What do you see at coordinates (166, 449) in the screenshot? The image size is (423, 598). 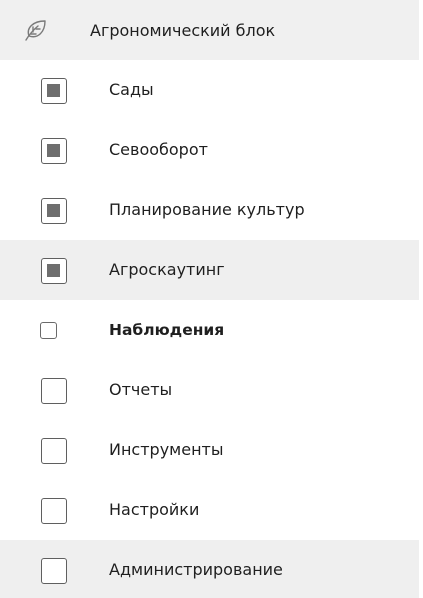 I see `menu-item-label: Инструменты` at bounding box center [166, 449].